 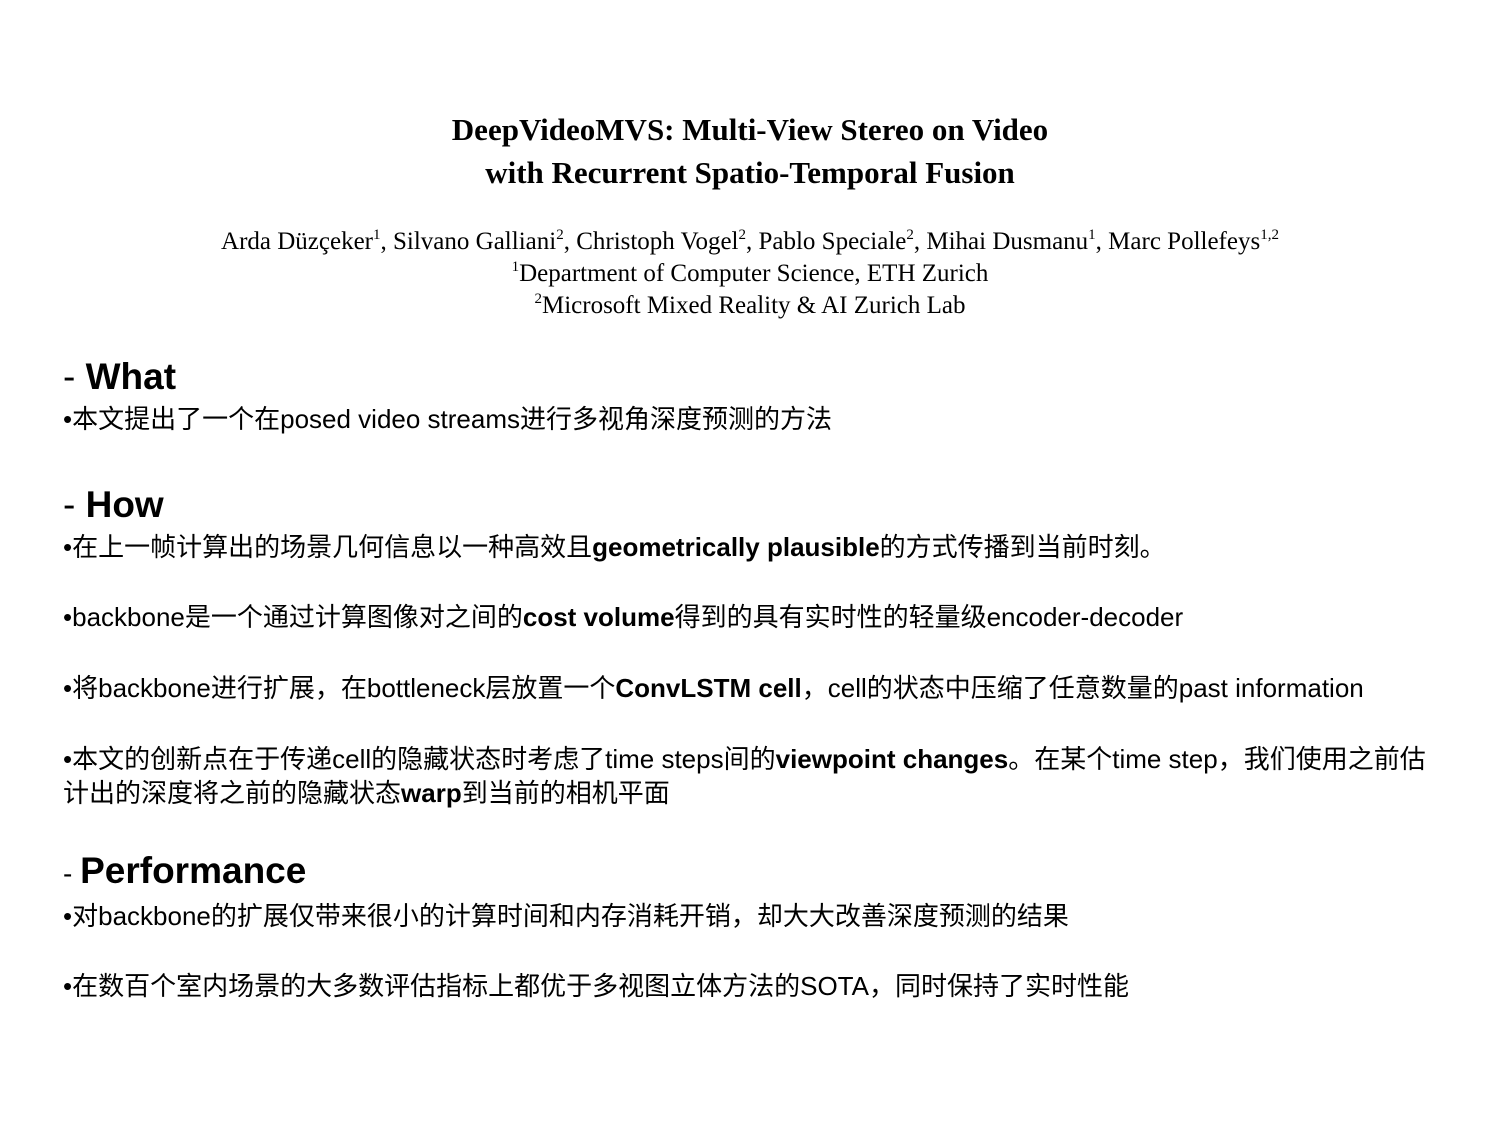 What do you see at coordinates (1007, 241) in the screenshot?
I see `author-name: Mihai Dusmanu` at bounding box center [1007, 241].